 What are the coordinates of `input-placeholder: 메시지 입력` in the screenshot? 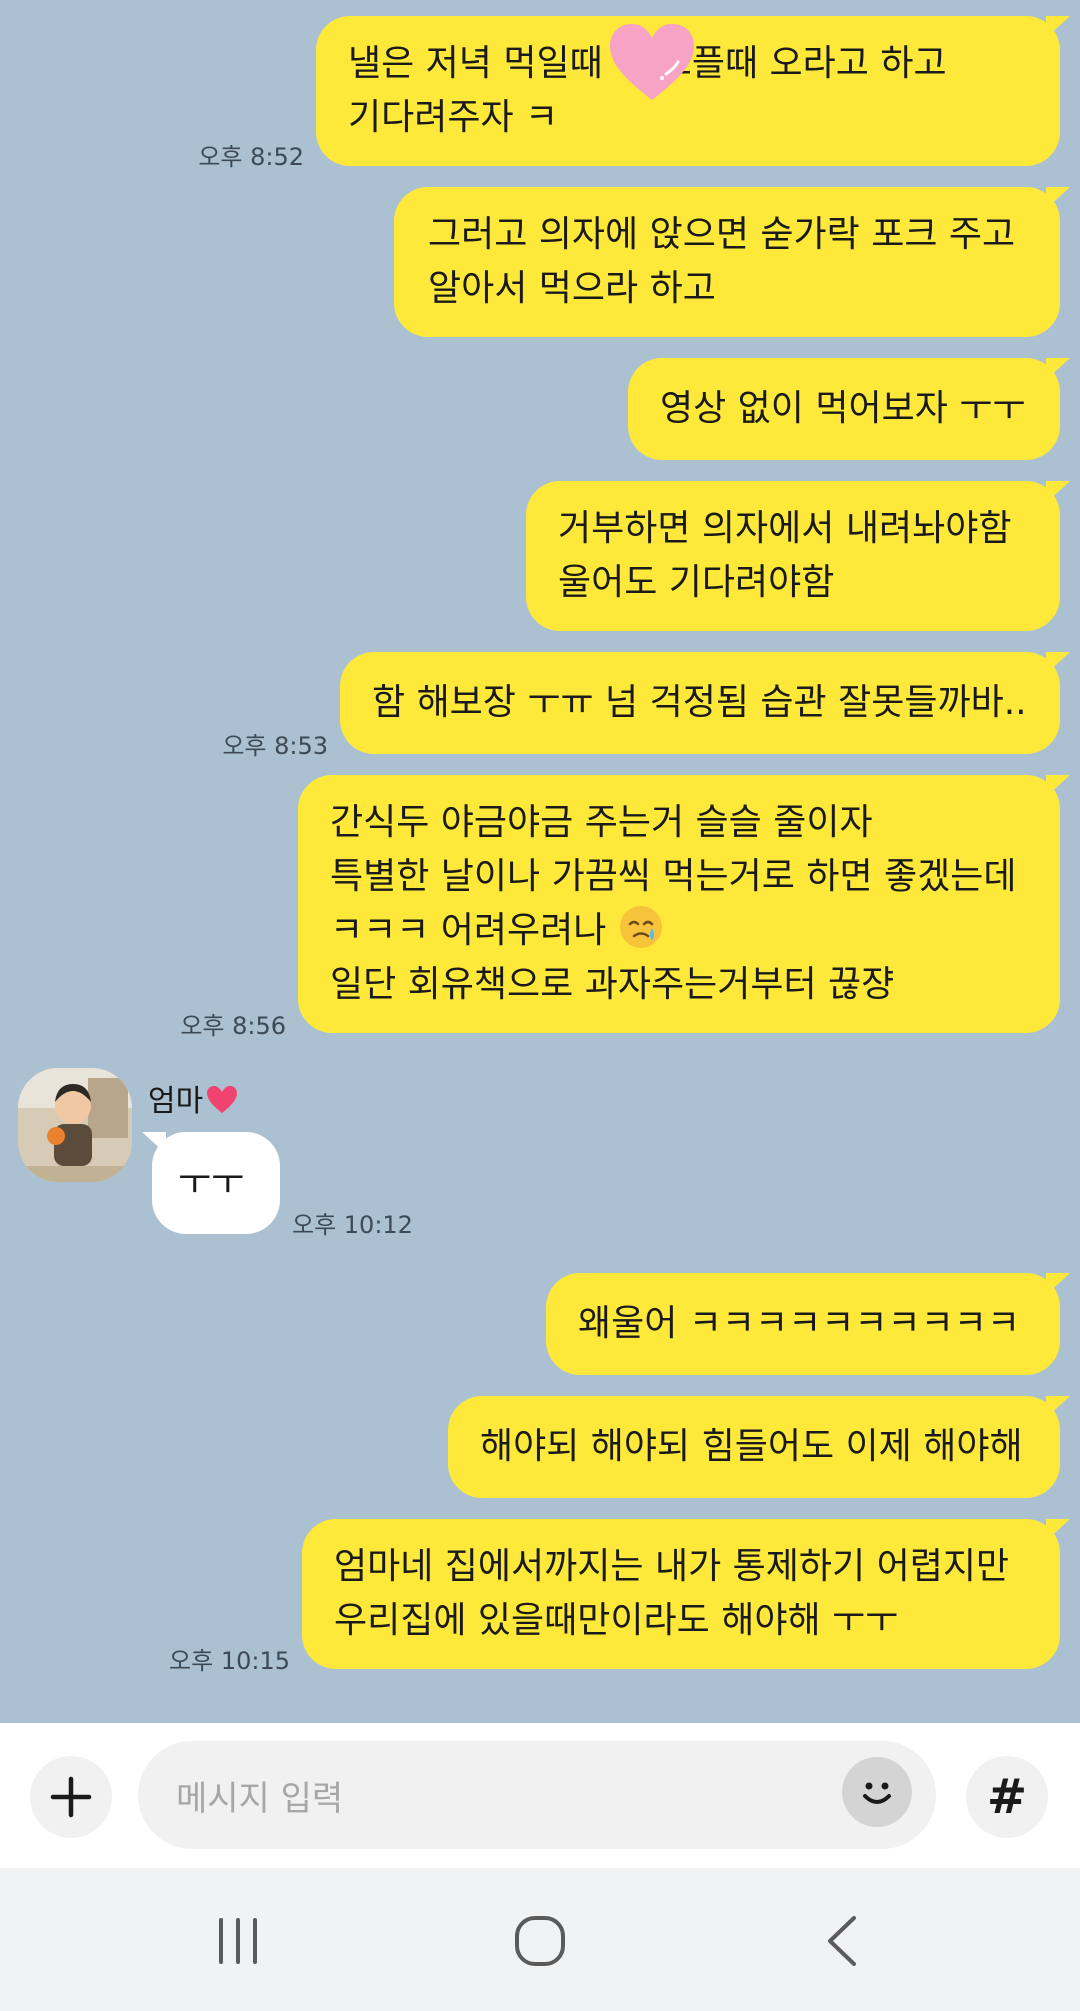 It's located at (260, 1798).